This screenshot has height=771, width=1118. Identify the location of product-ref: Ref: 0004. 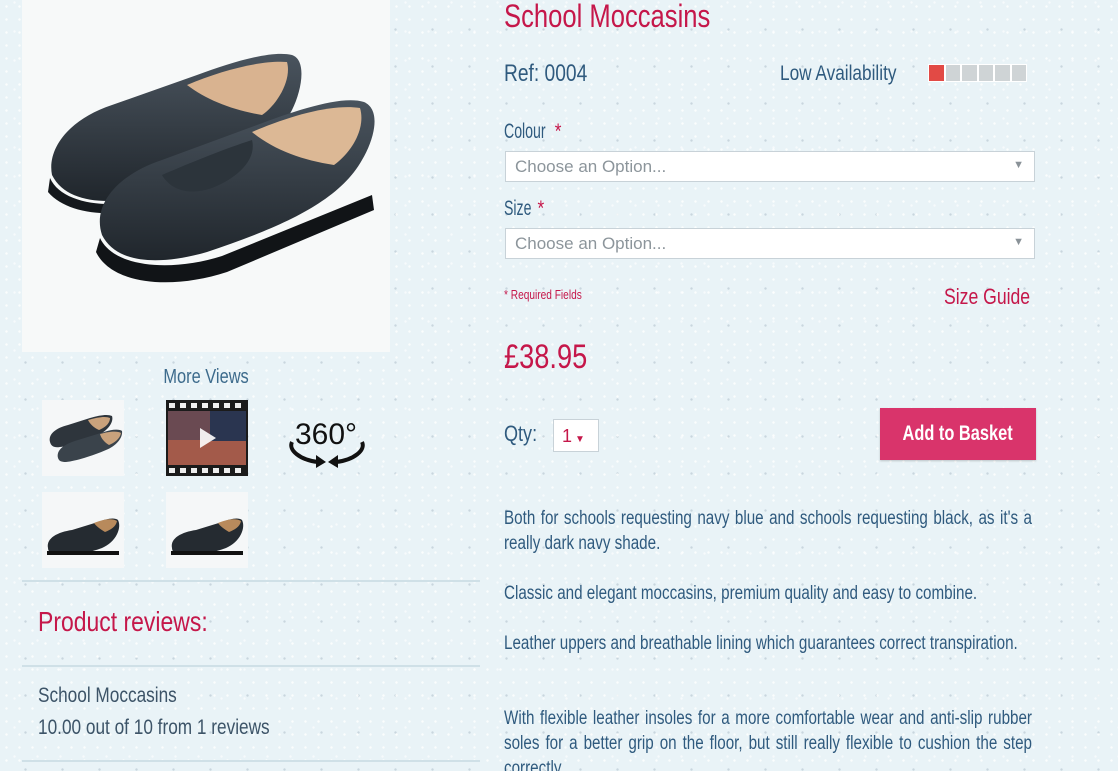
(546, 73).